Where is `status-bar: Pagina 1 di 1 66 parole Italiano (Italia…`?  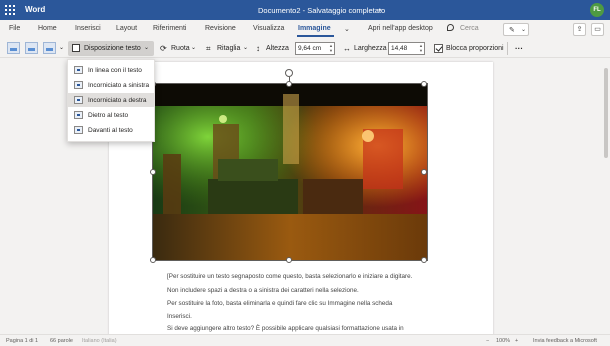
status-bar: Pagina 1 di 1 66 parole Italiano (Italia… is located at coordinates (305, 340).